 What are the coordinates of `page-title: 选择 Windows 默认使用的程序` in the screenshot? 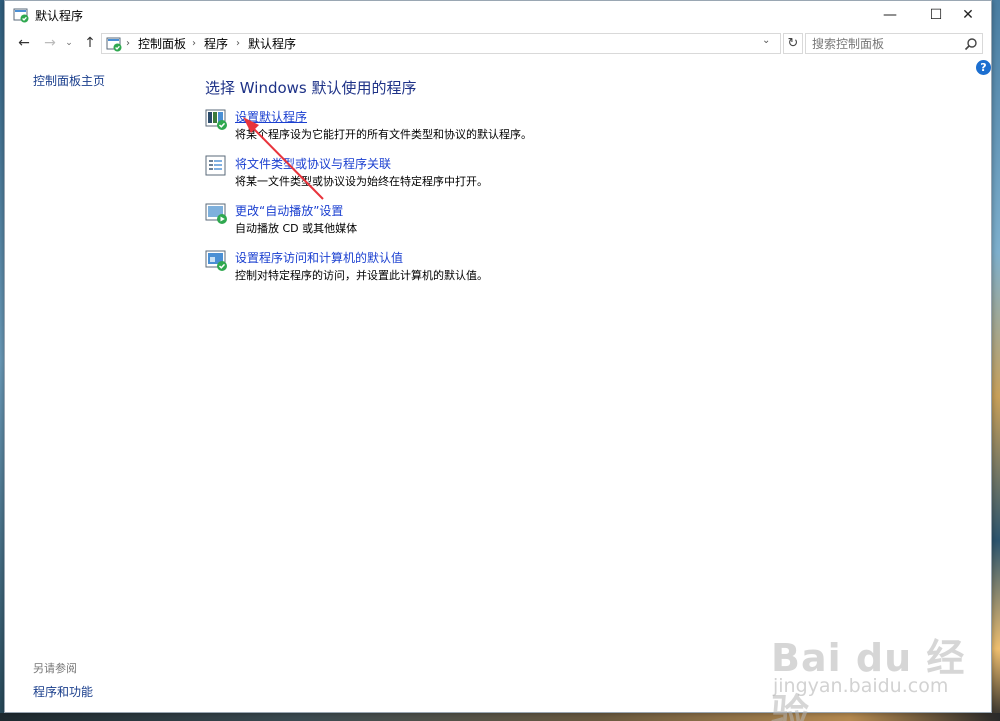 It's located at (311, 88).